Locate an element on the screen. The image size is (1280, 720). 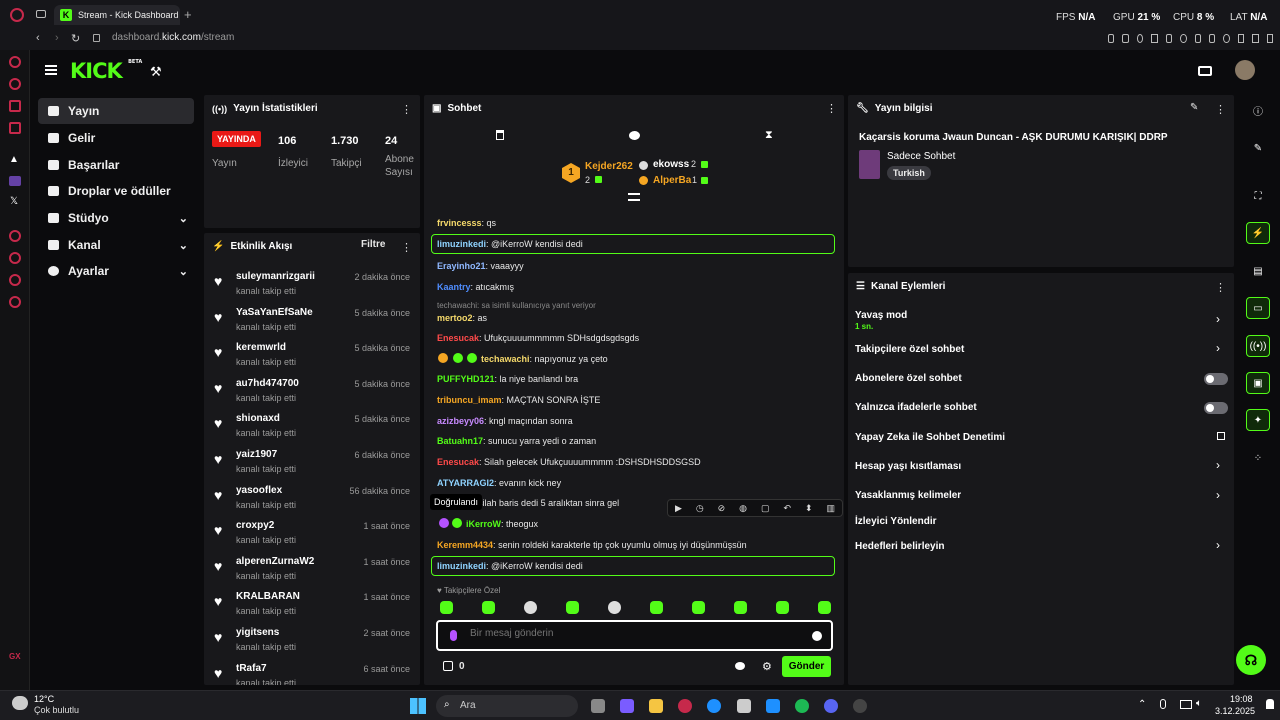
chat-message: Erayinho21: vaaayyy is located at coordinates (480, 266).